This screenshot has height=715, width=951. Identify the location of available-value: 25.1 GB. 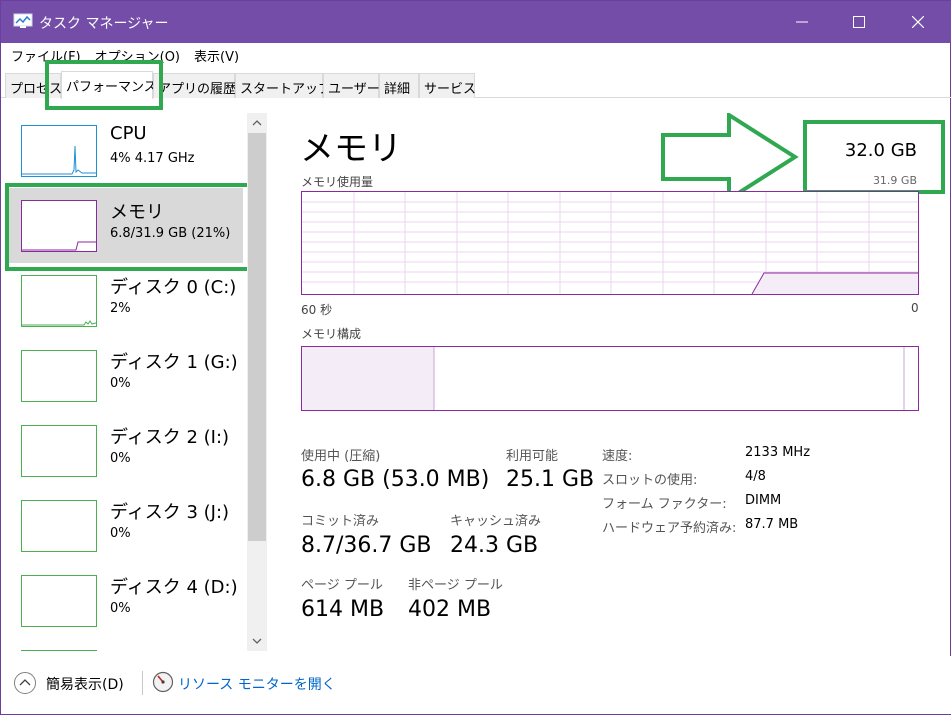
(550, 479).